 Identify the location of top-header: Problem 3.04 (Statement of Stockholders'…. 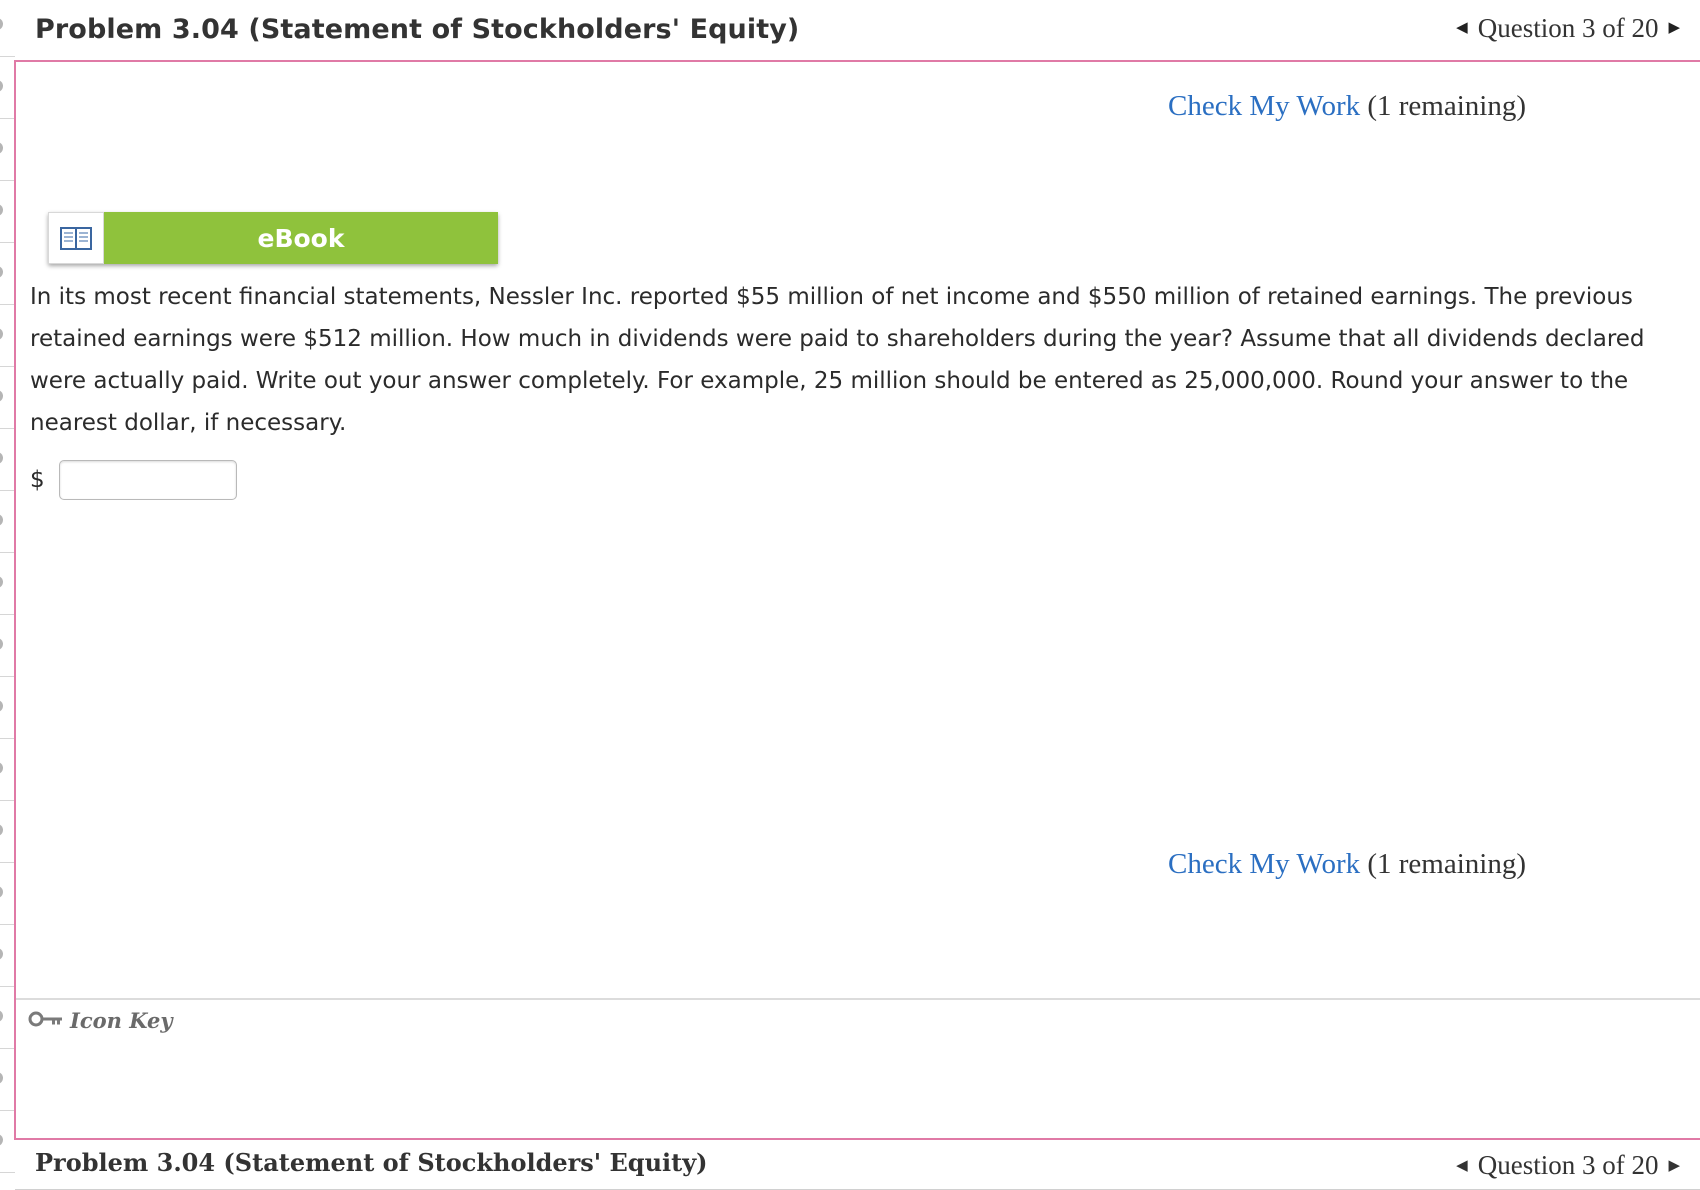
(857, 30).